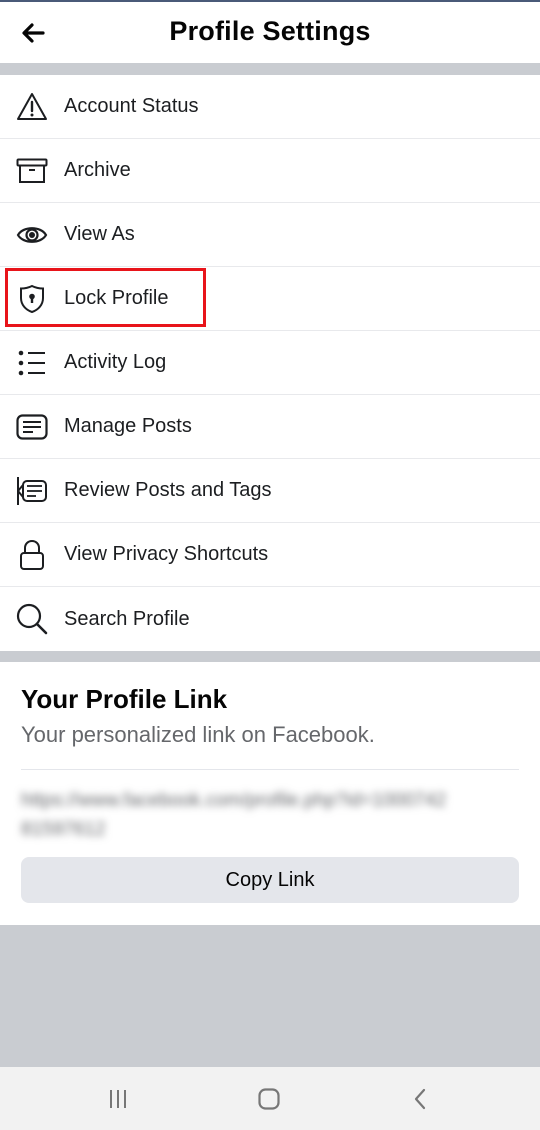 This screenshot has height=1130, width=540. I want to click on menu-item-view-as: View As, so click(270, 235).